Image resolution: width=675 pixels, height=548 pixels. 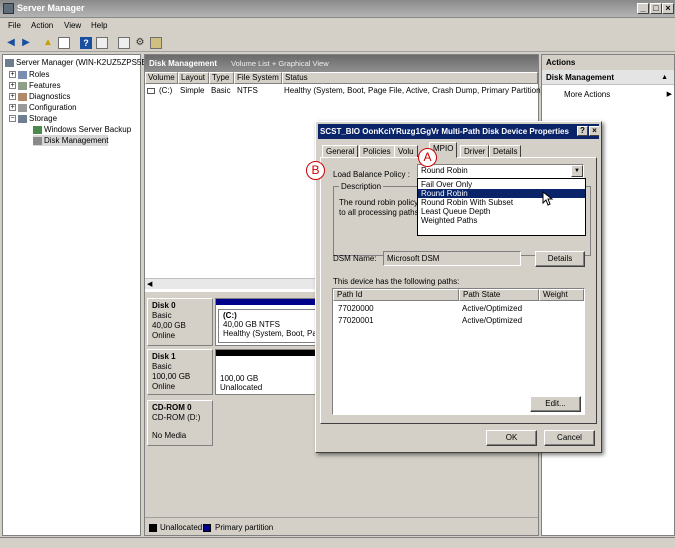 I want to click on minimize-button: _, so click(x=643, y=8).